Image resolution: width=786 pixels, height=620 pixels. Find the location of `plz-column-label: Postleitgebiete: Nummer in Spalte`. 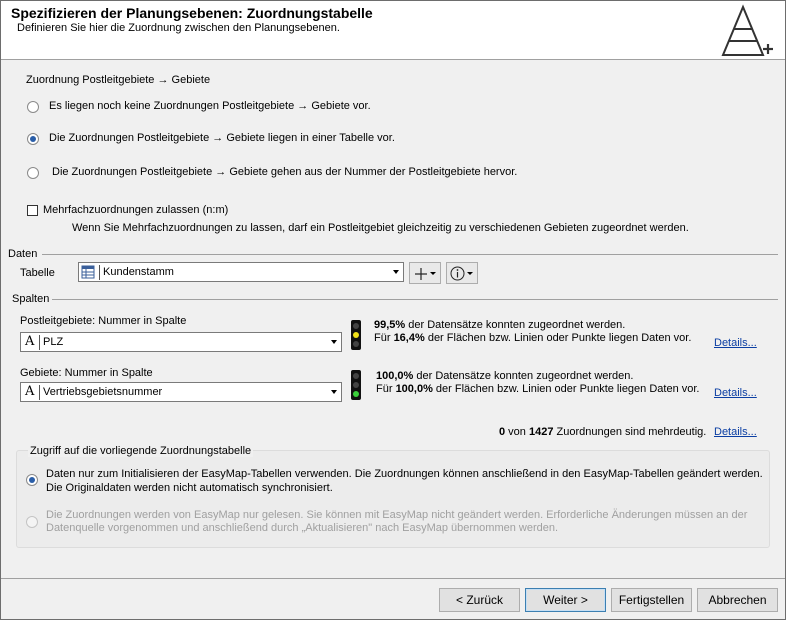

plz-column-label: Postleitgebiete: Nummer in Spalte is located at coordinates (103, 321).